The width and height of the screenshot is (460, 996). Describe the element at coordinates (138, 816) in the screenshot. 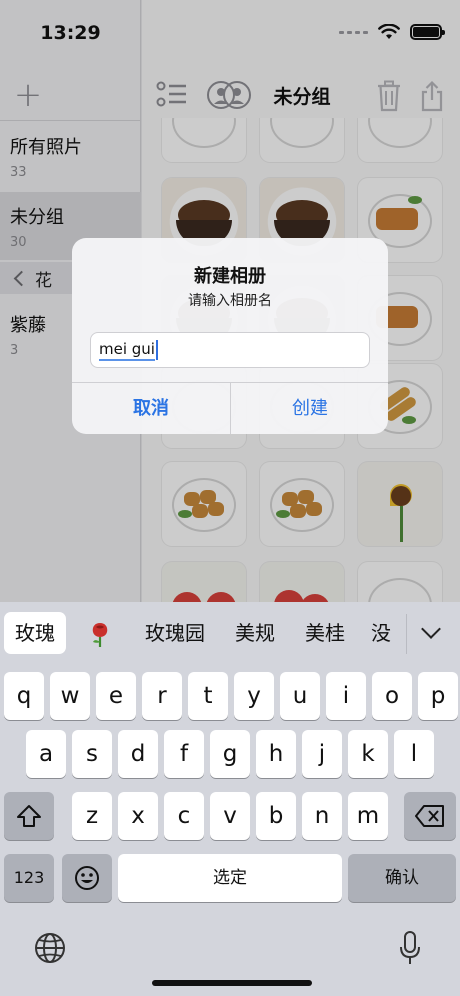

I see `key-x: x` at that location.